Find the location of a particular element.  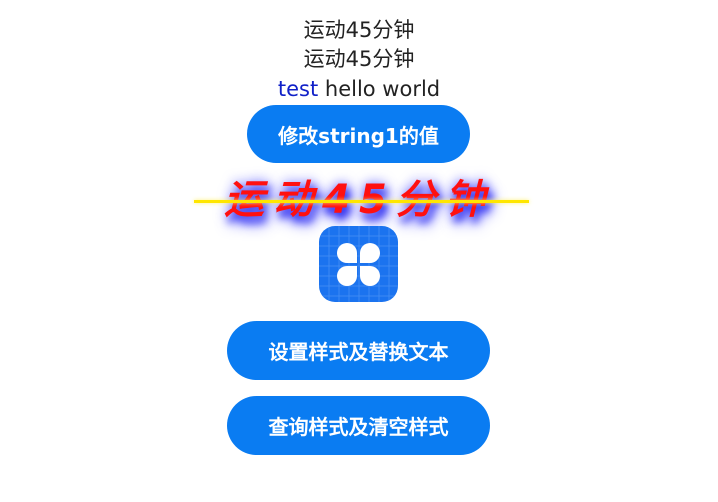

text-line-1: 运动45分钟 is located at coordinates (359, 30).